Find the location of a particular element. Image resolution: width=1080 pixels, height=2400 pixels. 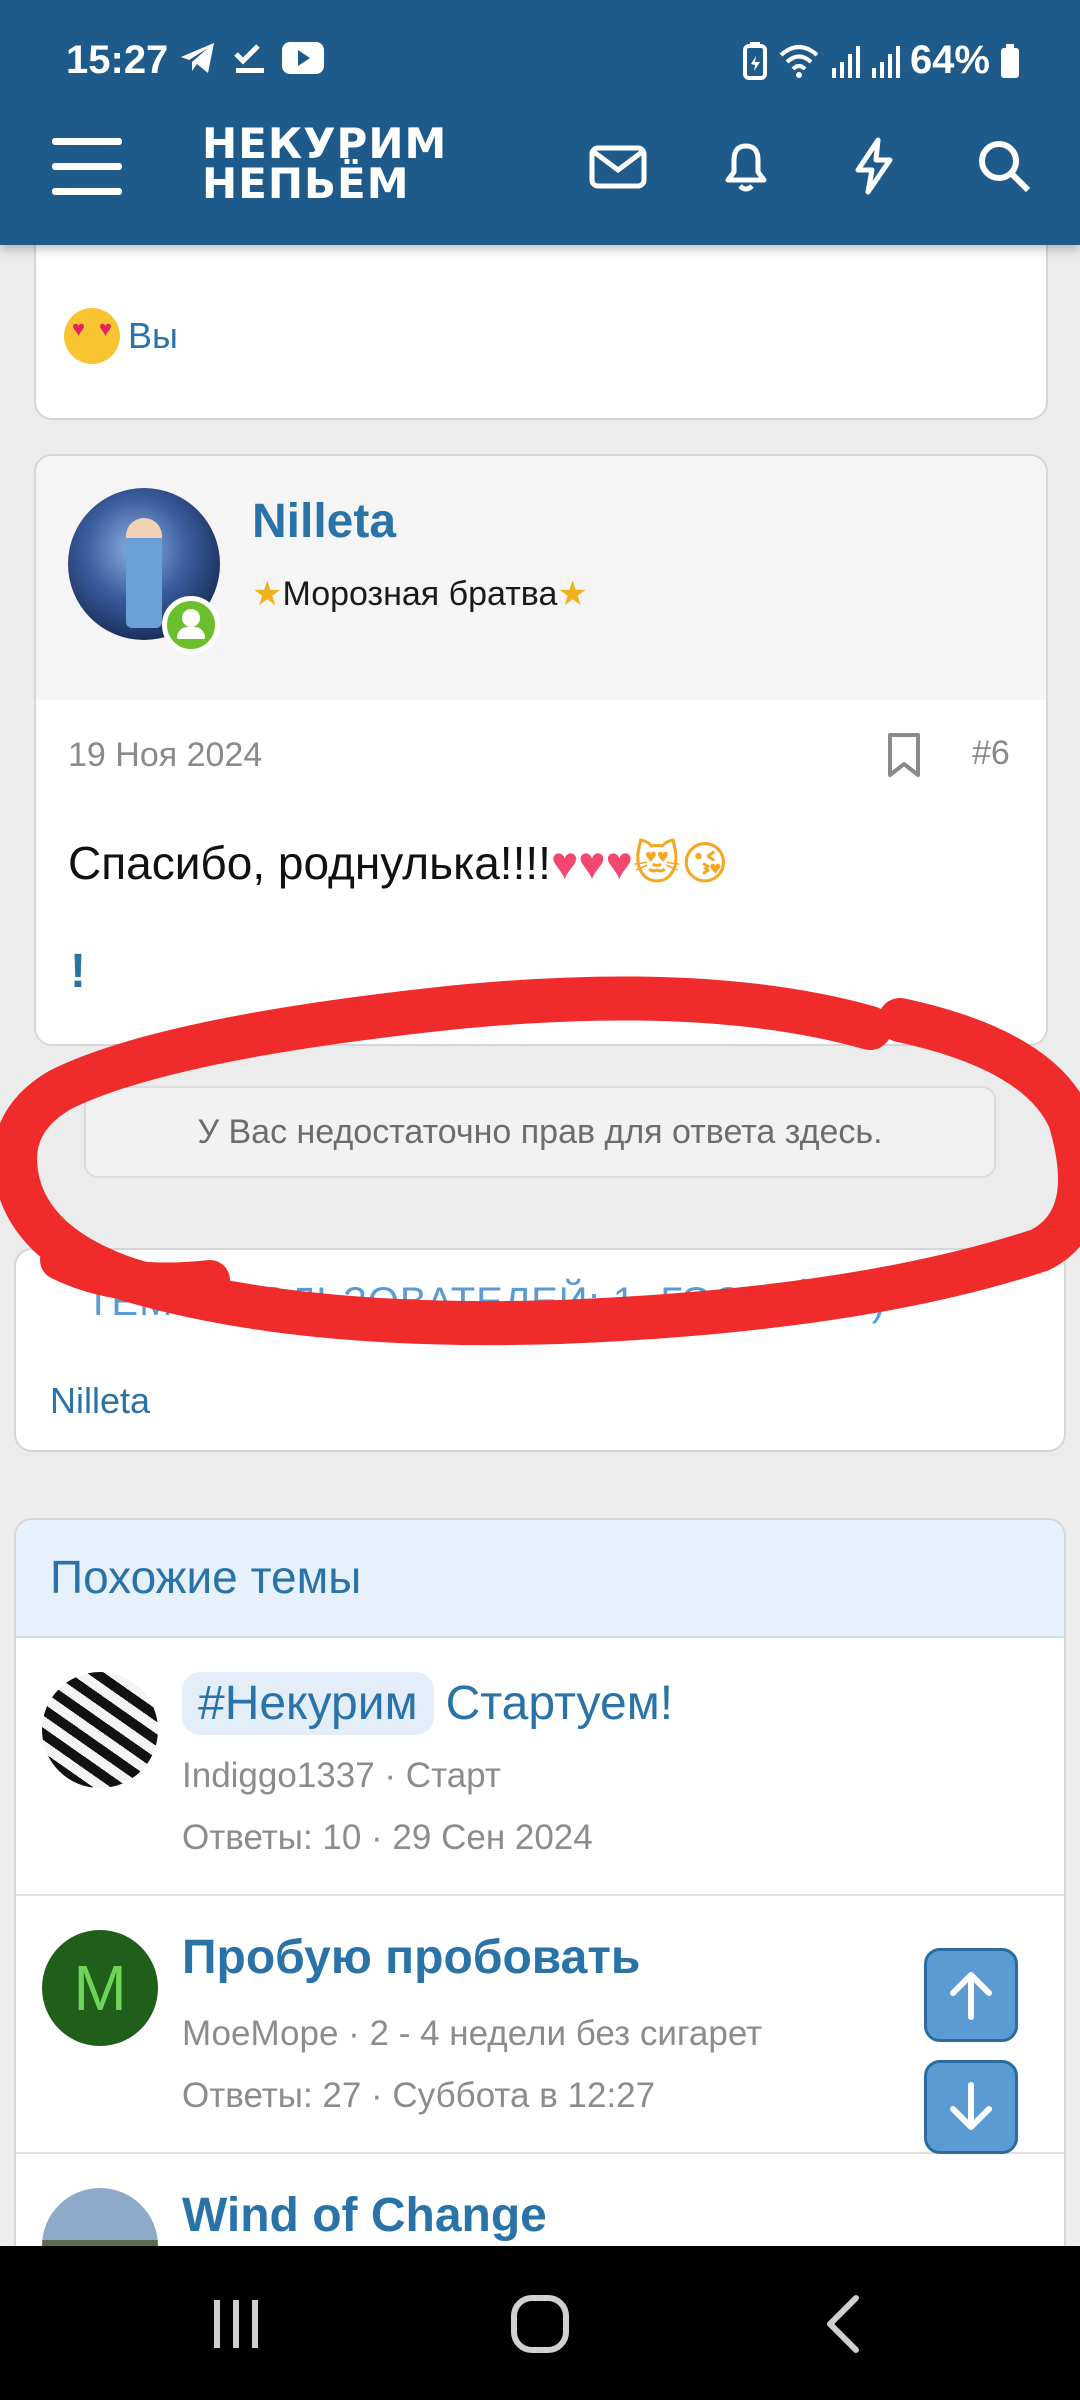

lightning-icon is located at coordinates (874, 166).